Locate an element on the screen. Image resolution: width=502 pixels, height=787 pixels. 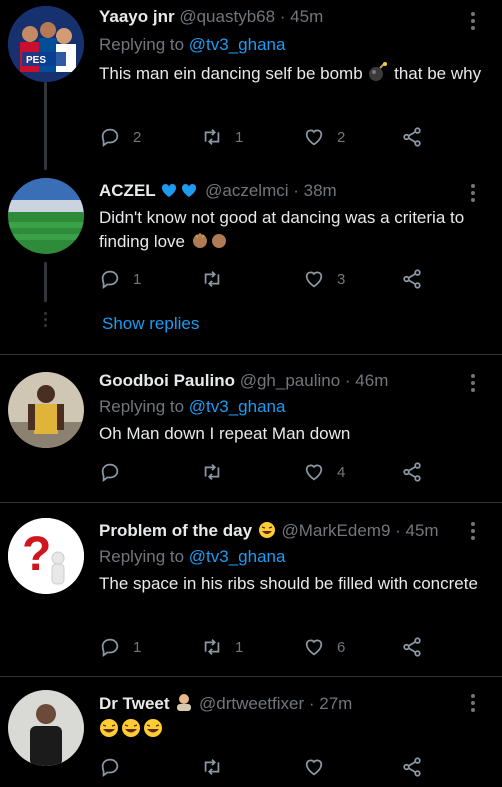
reply-count: 2 is located at coordinates (137, 137).